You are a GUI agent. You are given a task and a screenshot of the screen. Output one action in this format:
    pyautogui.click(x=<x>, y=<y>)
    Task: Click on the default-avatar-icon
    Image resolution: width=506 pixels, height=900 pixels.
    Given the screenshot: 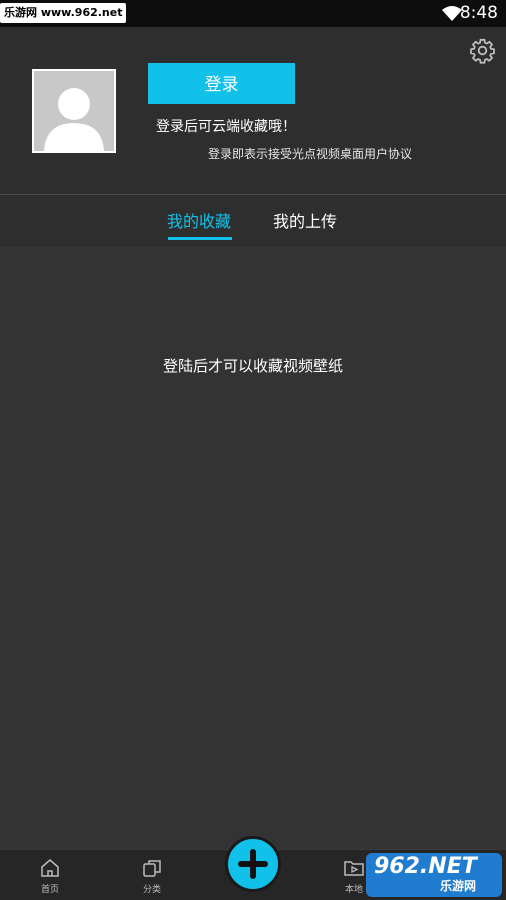 What is the action you would take?
    pyautogui.click(x=74, y=111)
    